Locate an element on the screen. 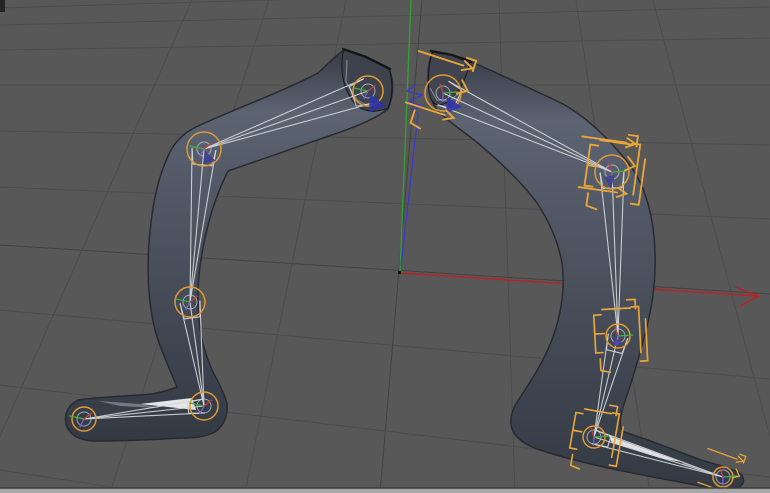  corner-mark is located at coordinates (2, 6).